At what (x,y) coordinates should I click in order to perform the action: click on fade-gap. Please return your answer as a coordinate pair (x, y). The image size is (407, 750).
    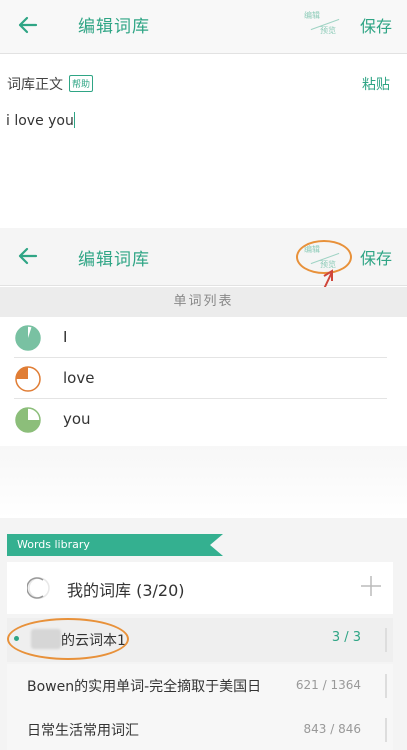
    Looking at the image, I should click on (203, 482).